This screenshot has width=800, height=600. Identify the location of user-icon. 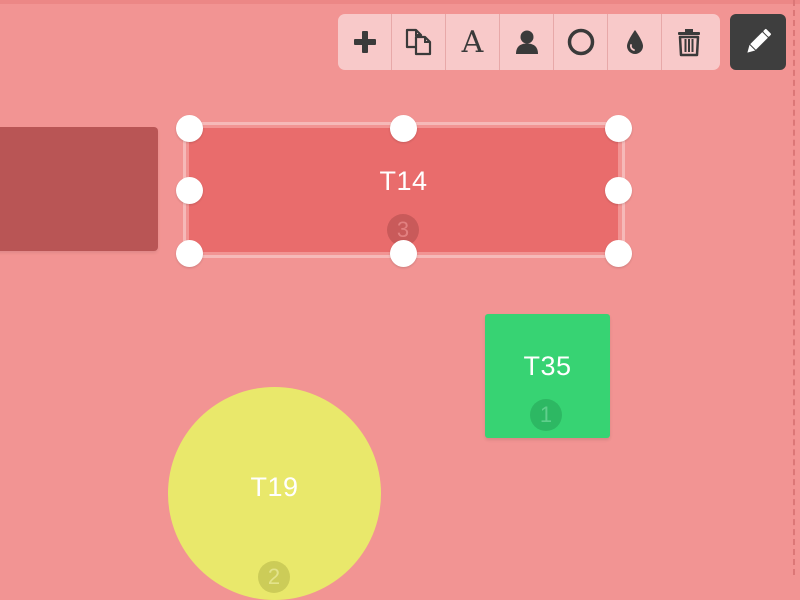
(526, 42).